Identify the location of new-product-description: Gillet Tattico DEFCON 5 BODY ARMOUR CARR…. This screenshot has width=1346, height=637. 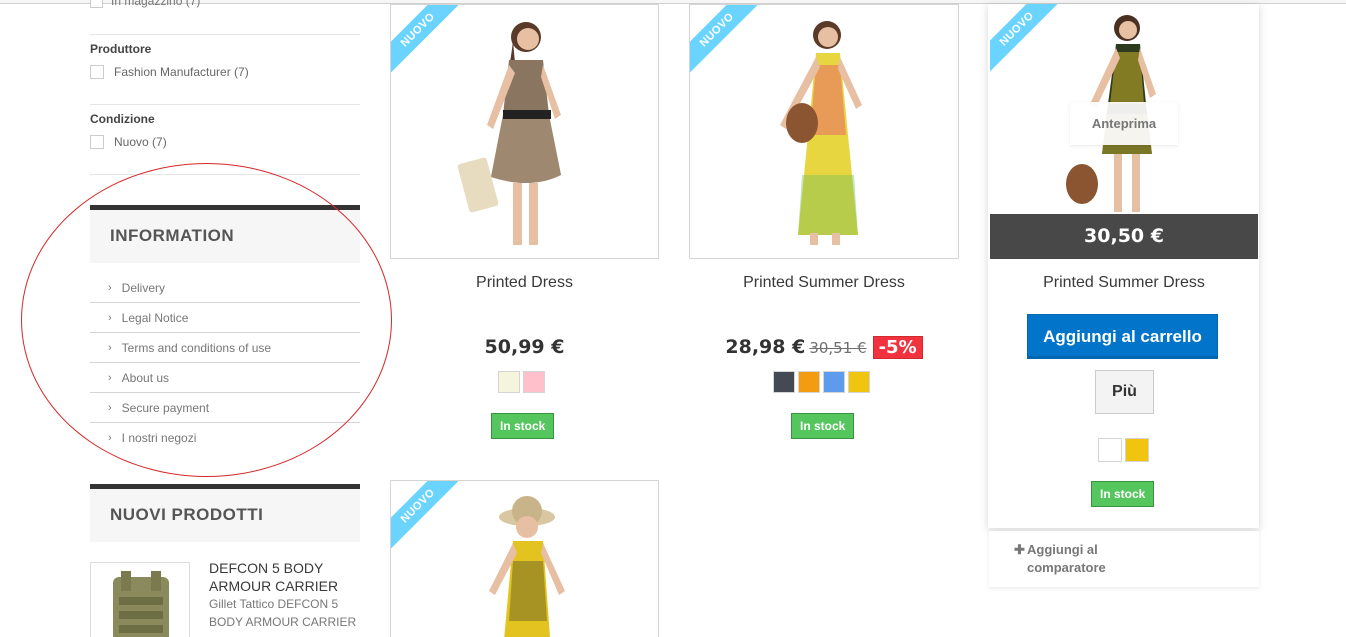
(283, 613).